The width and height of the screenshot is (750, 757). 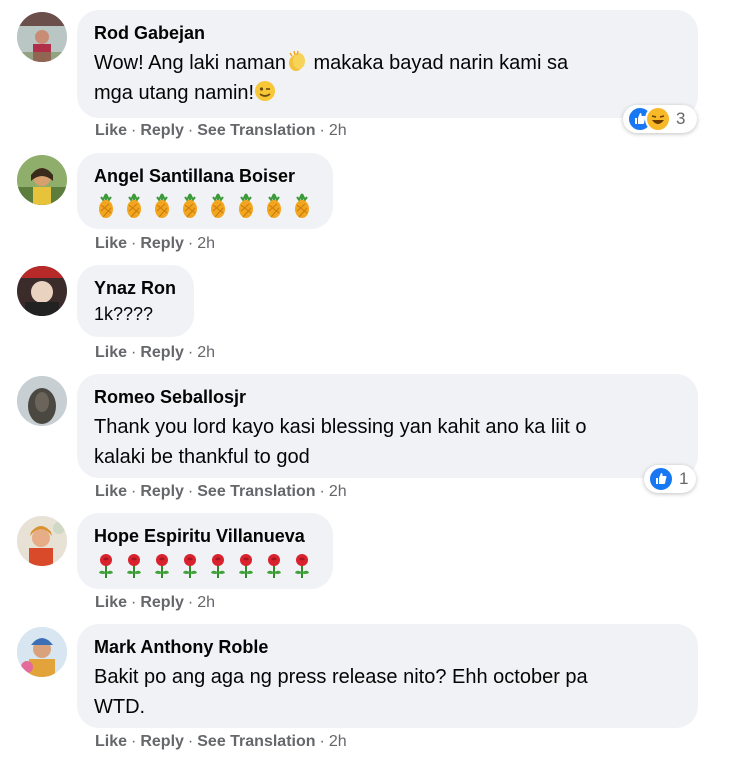 I want to click on reaction-summary: 1, so click(x=670, y=479).